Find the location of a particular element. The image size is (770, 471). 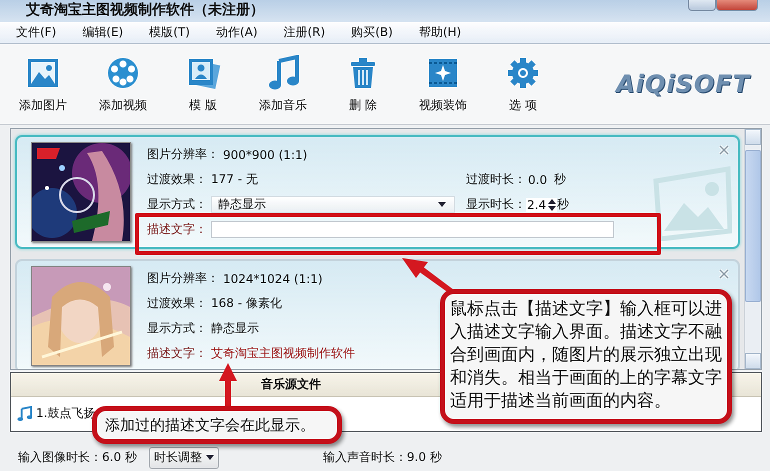

toolbar-button: 添加音乐 is located at coordinates (283, 84).